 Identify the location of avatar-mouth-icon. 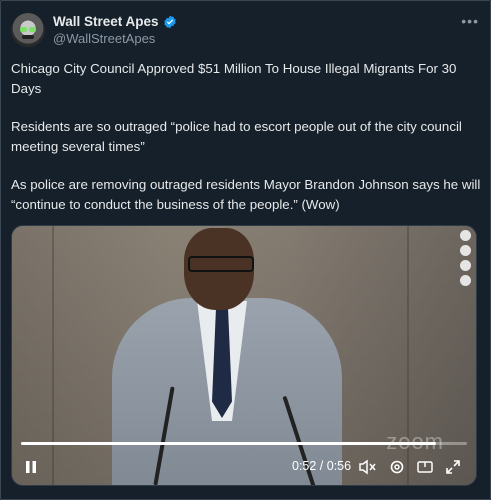
(28, 37).